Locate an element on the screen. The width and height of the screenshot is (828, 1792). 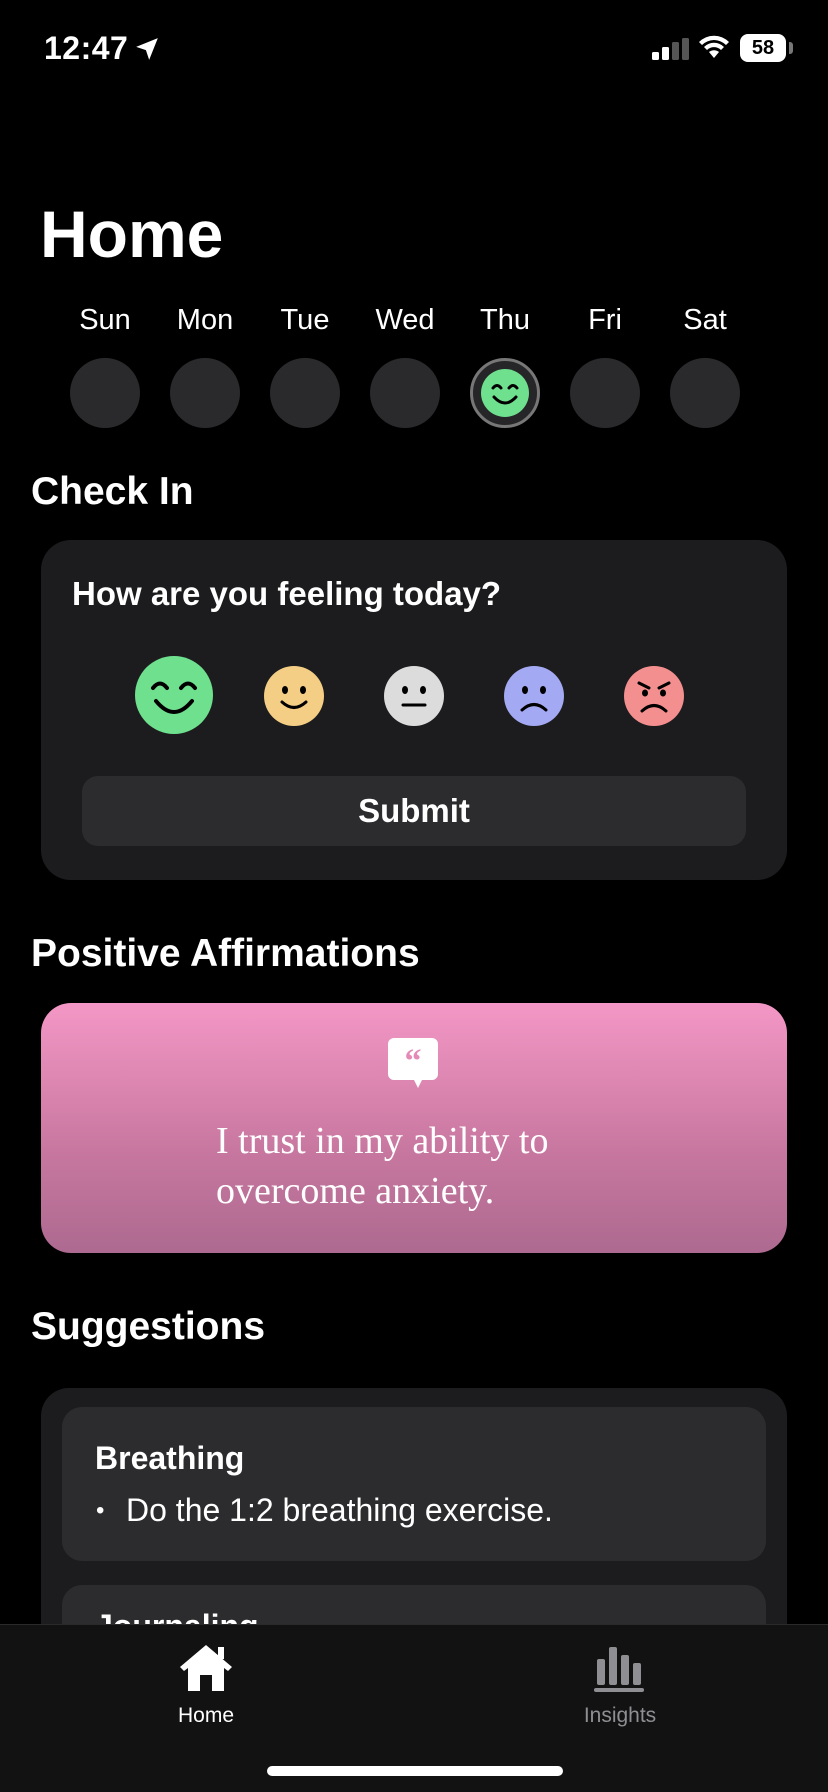
day-label: Tue is located at coordinates (305, 320).